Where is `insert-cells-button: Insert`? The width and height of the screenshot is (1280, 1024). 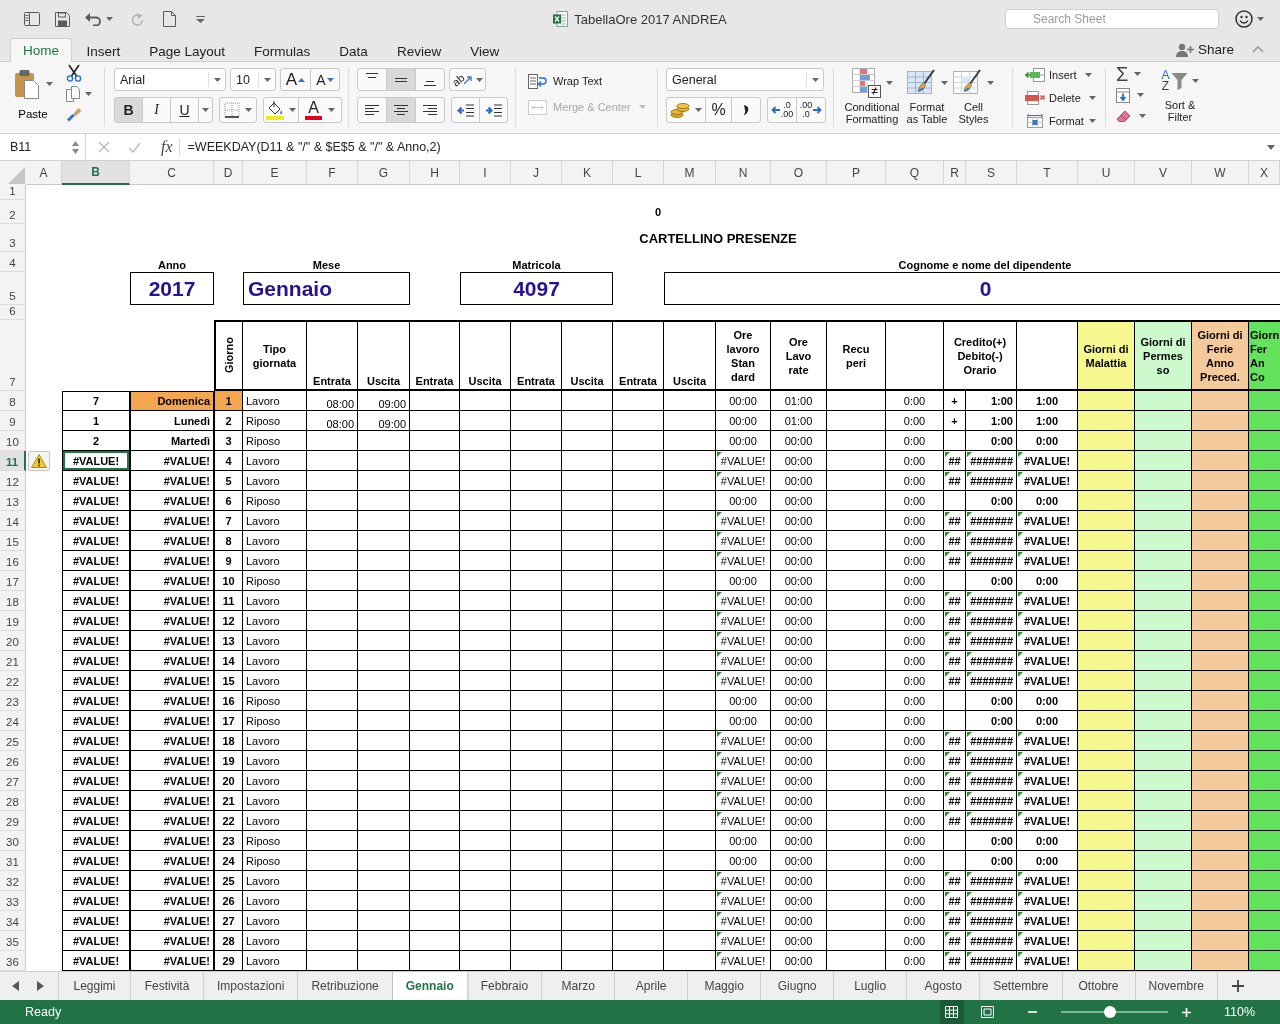 insert-cells-button: Insert is located at coordinates (1061, 75).